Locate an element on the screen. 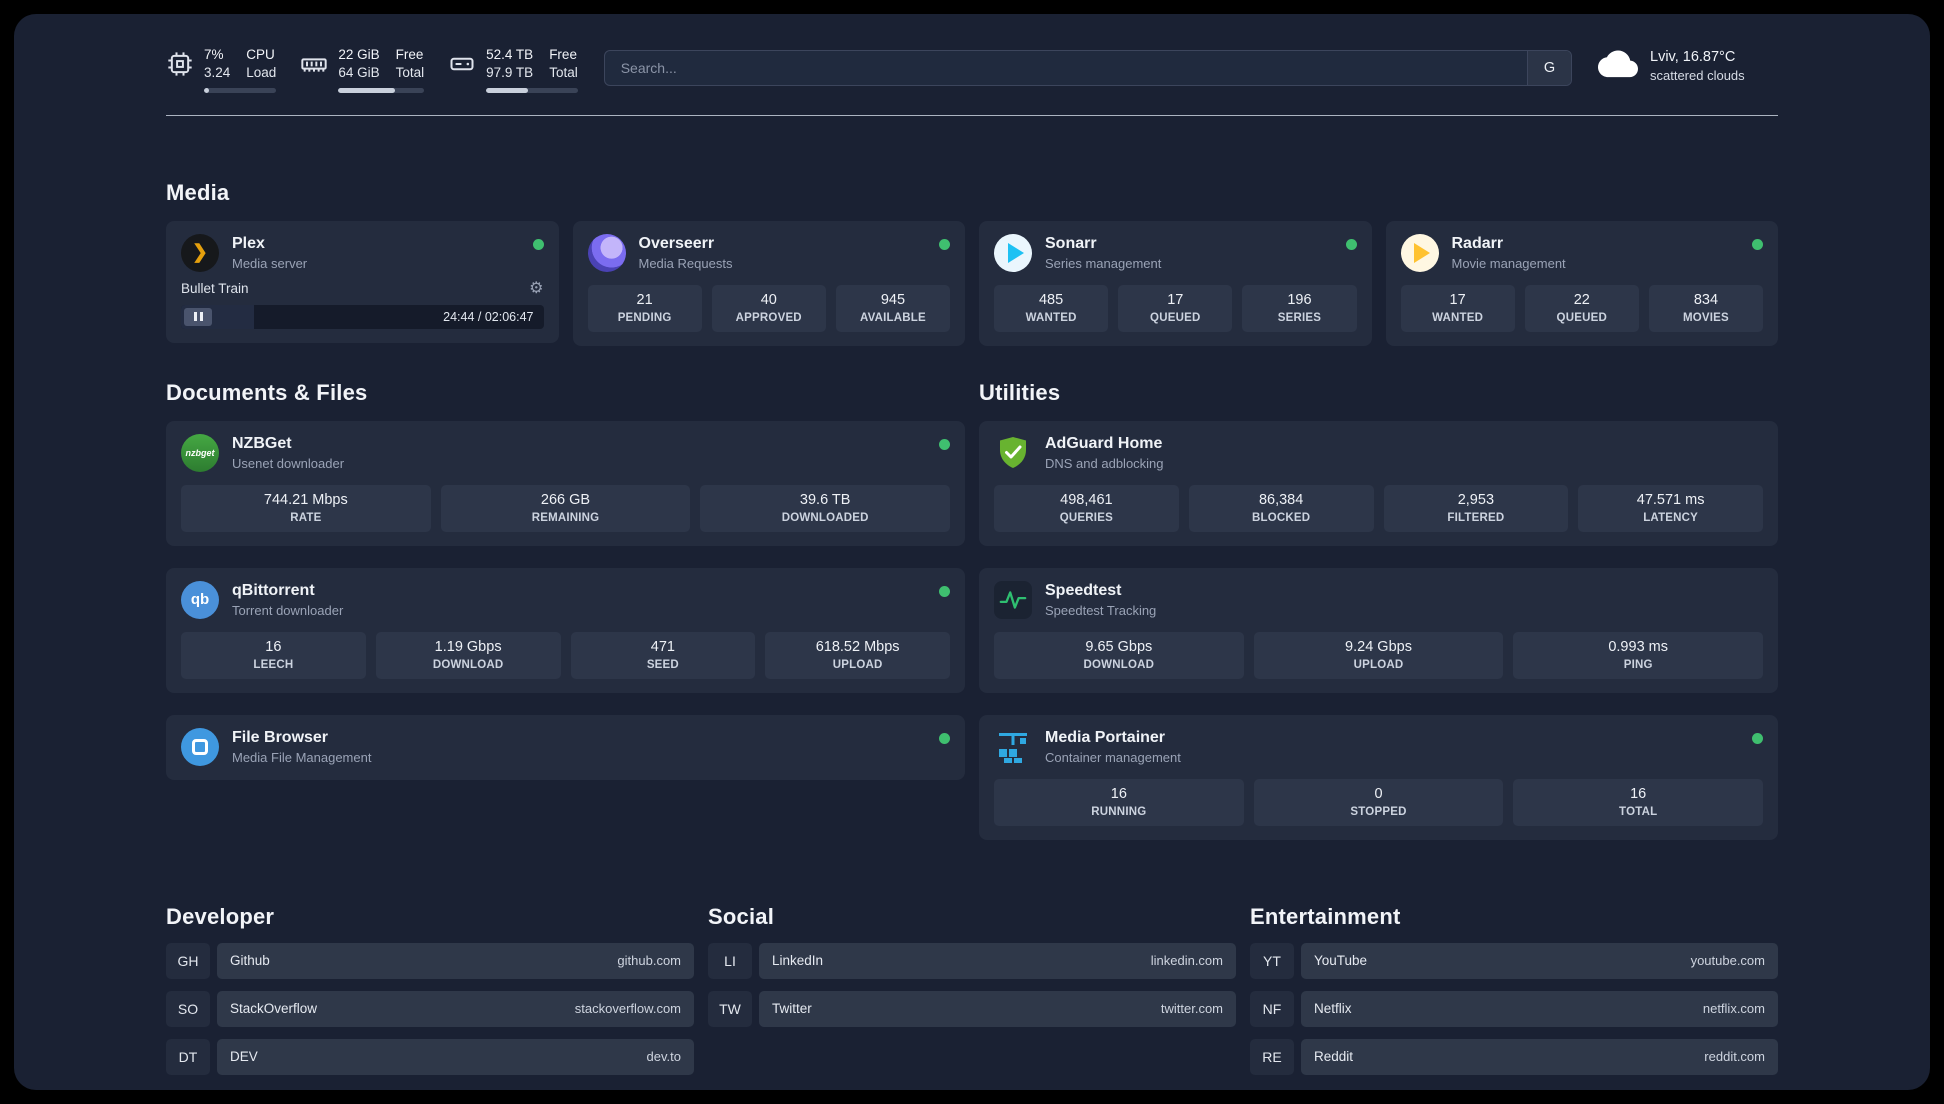 The height and width of the screenshot is (1104, 1944). bookmark-name: YouTube is located at coordinates (1341, 961).